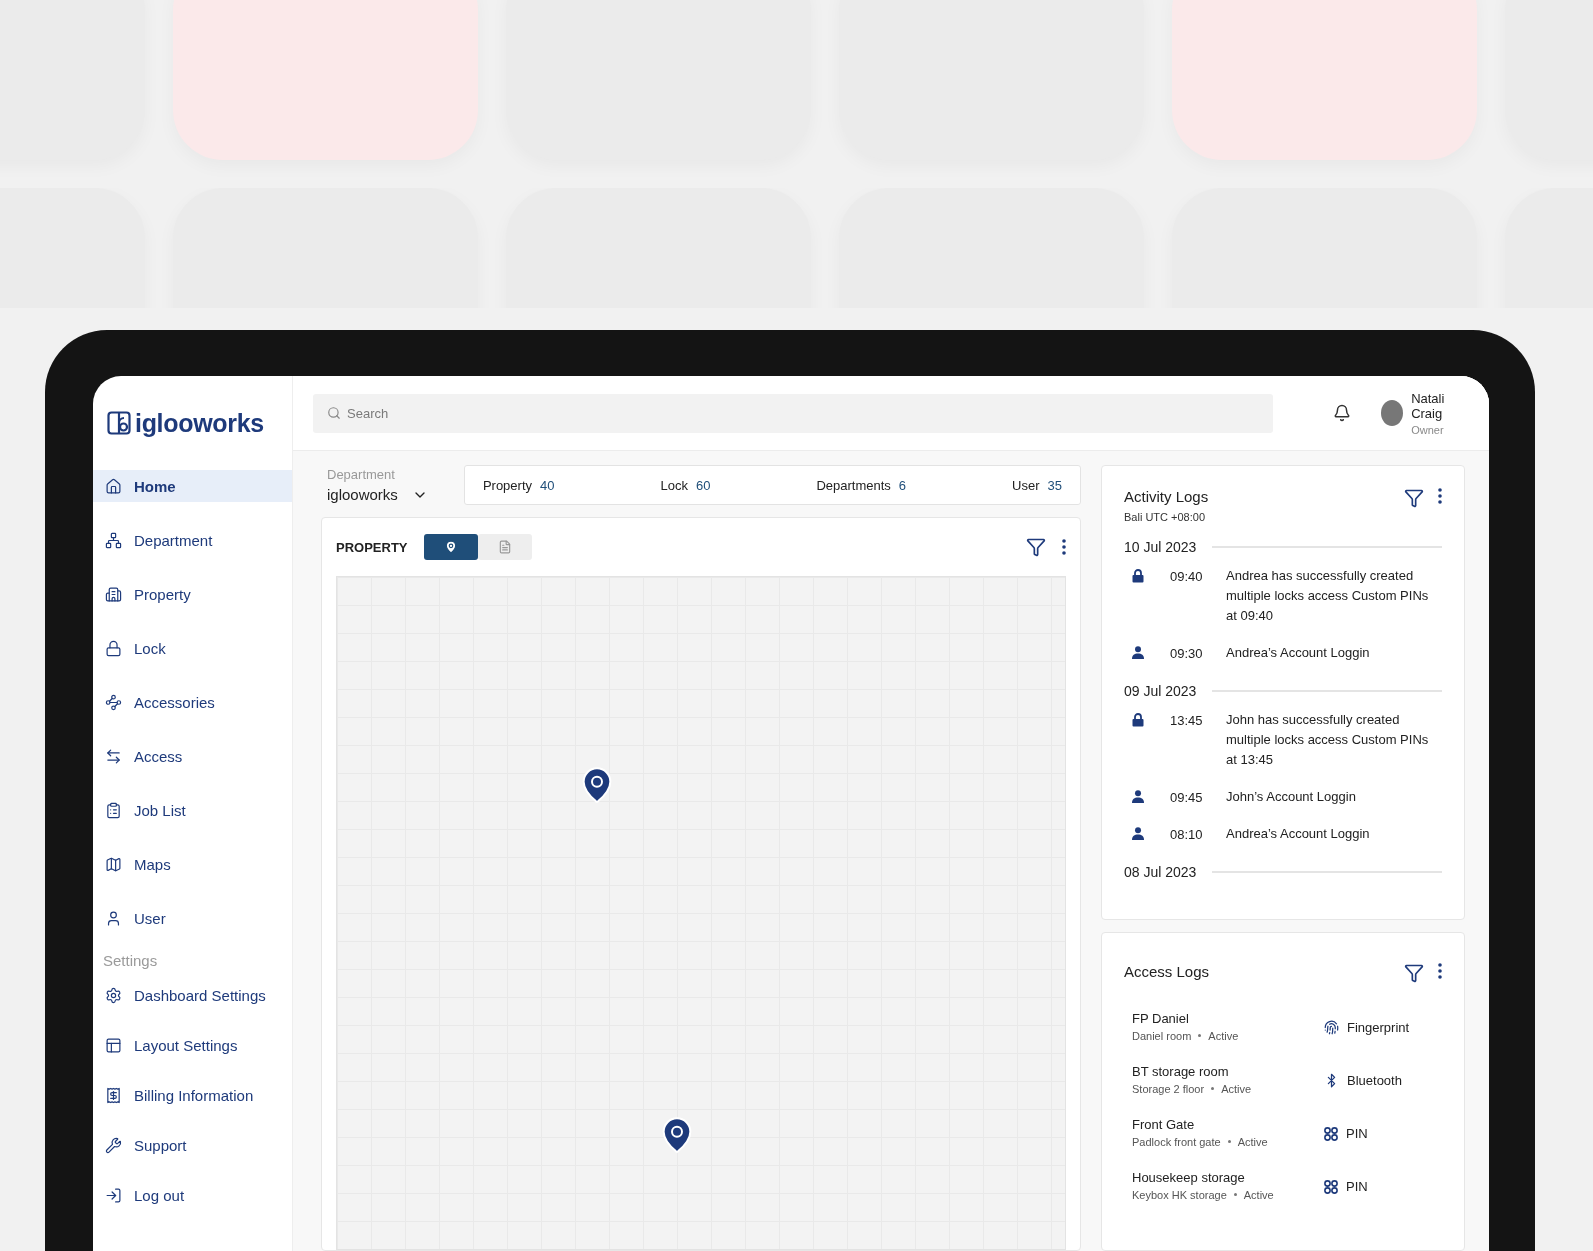 This screenshot has width=1593, height=1251. What do you see at coordinates (1166, 496) in the screenshot?
I see `card-title: Activity Logs` at bounding box center [1166, 496].